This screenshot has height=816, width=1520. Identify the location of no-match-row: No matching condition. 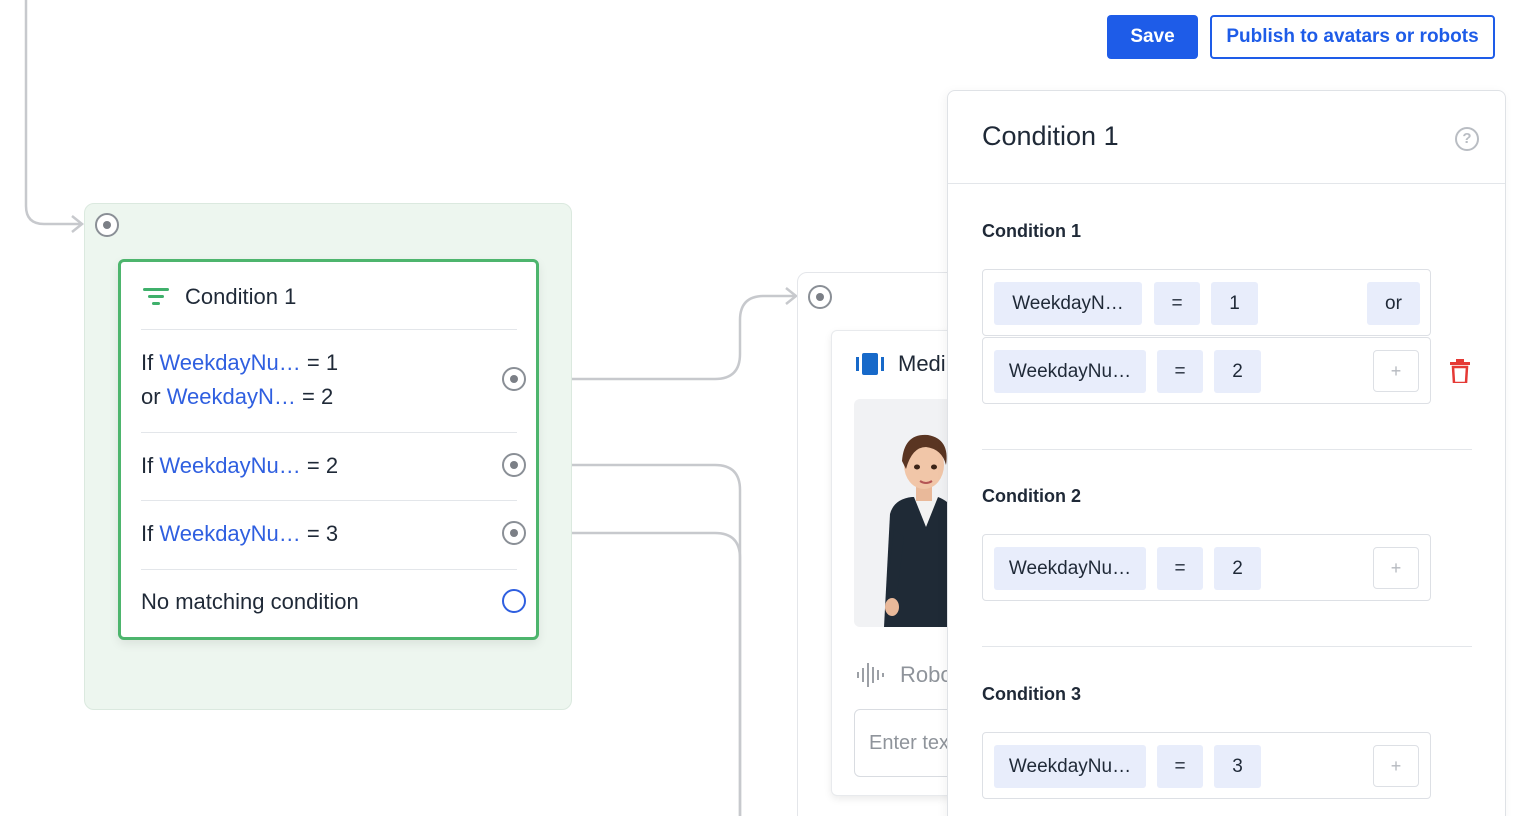
(329, 602).